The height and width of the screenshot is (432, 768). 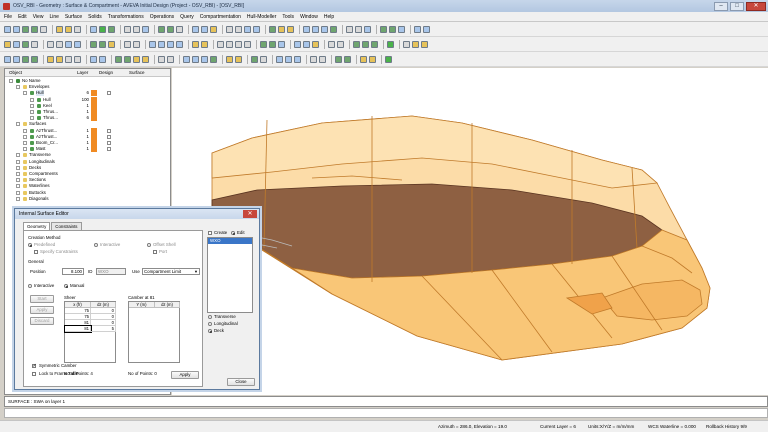 I want to click on offset-shell-radio, so click(x=149, y=245).